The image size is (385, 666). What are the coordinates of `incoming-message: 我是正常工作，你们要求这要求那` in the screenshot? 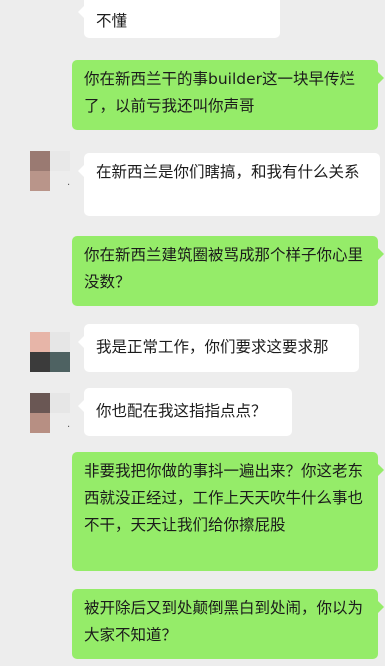 It's located at (218, 348).